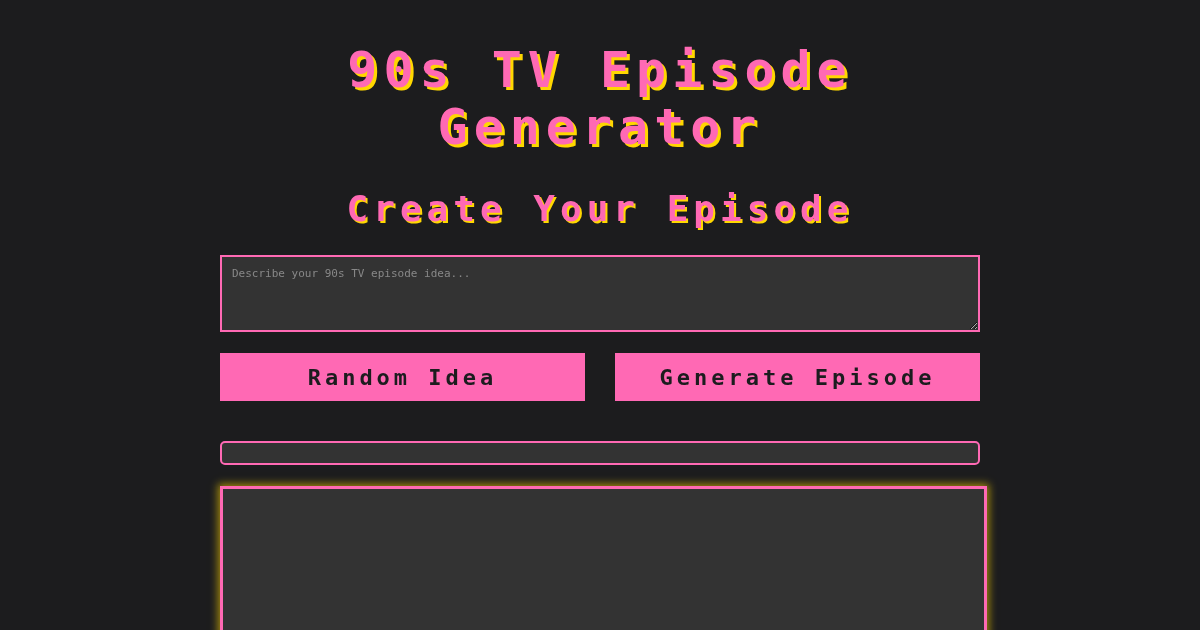 This screenshot has height=630, width=1200. What do you see at coordinates (797, 377) in the screenshot?
I see `action-button: Generate Episode` at bounding box center [797, 377].